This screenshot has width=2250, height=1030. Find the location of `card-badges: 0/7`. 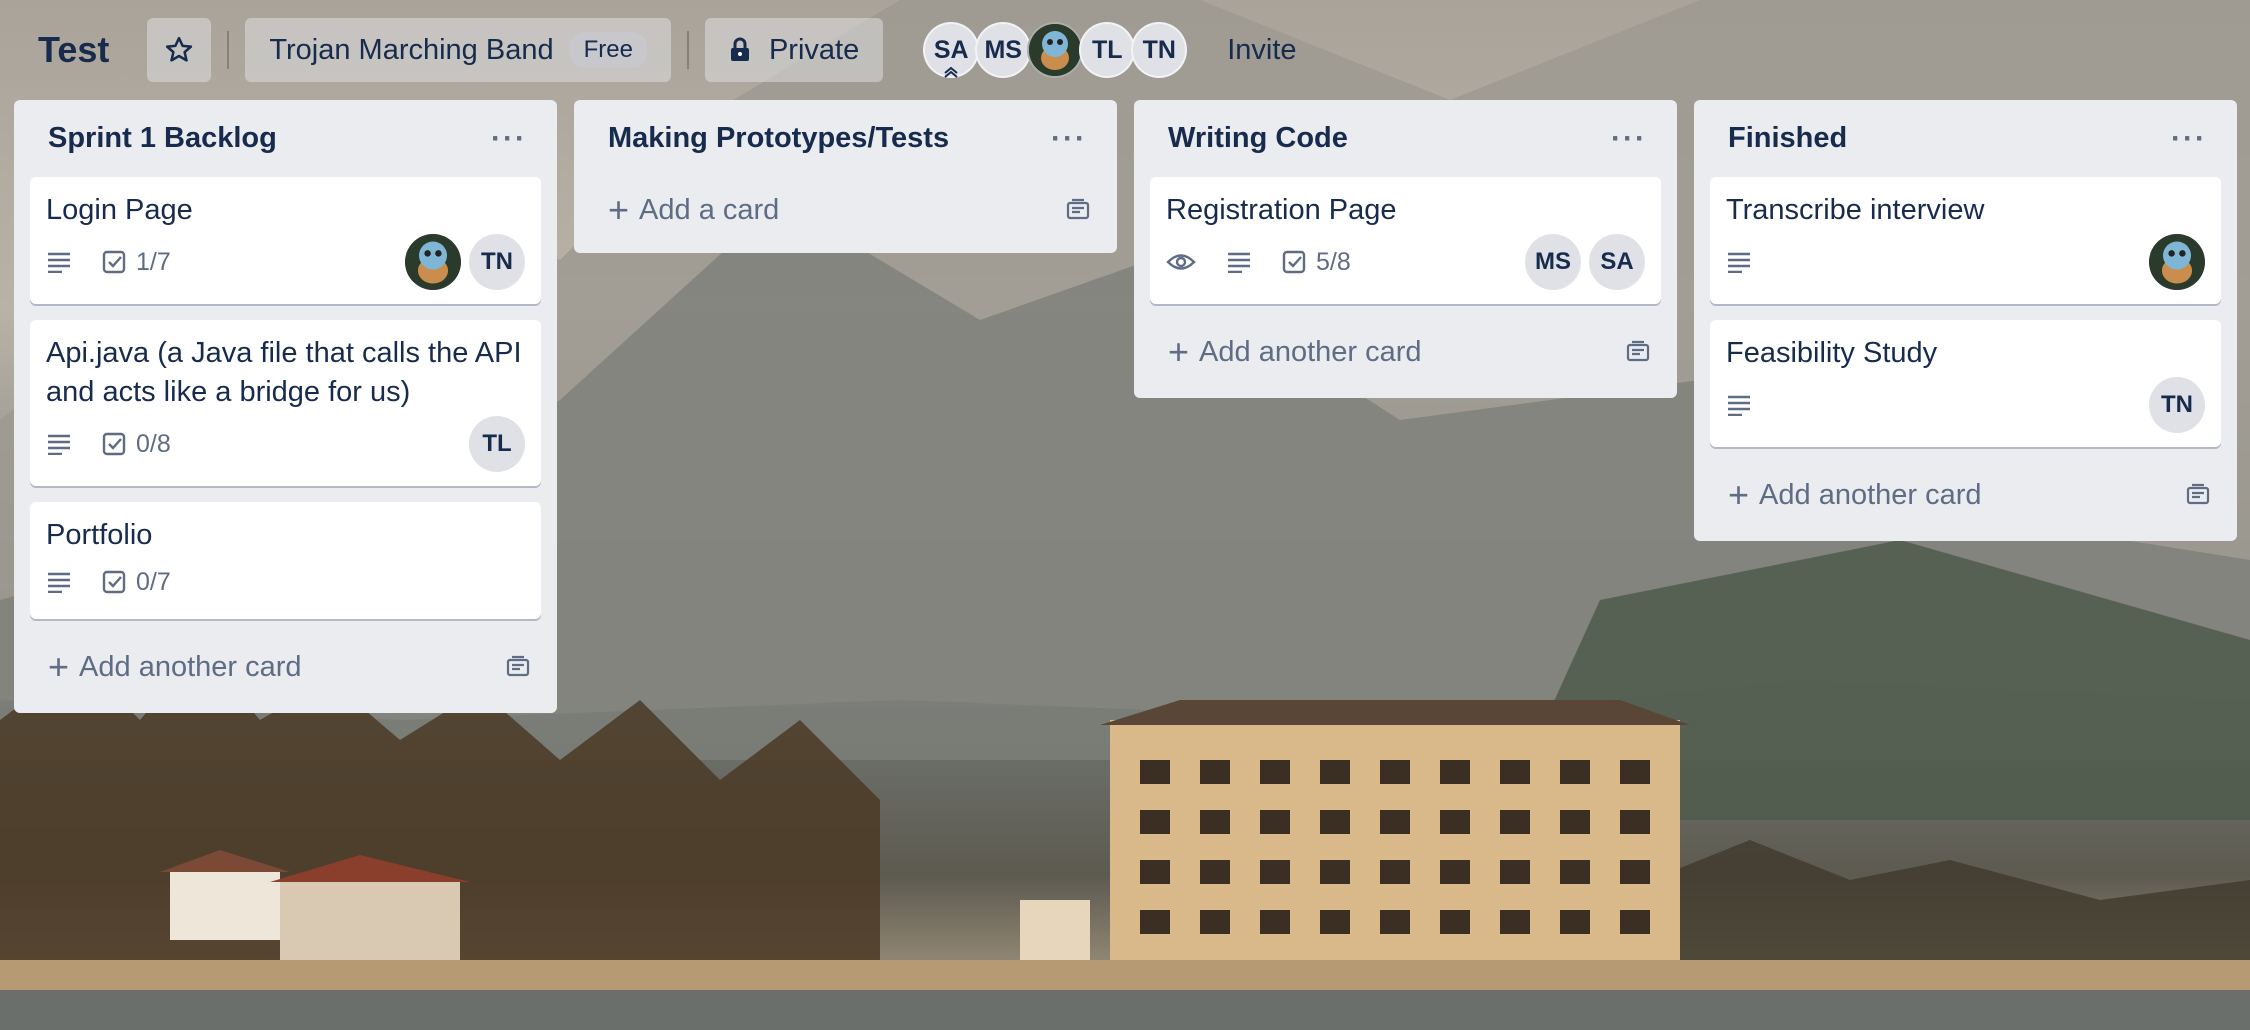

card-badges: 0/7 is located at coordinates (285, 582).